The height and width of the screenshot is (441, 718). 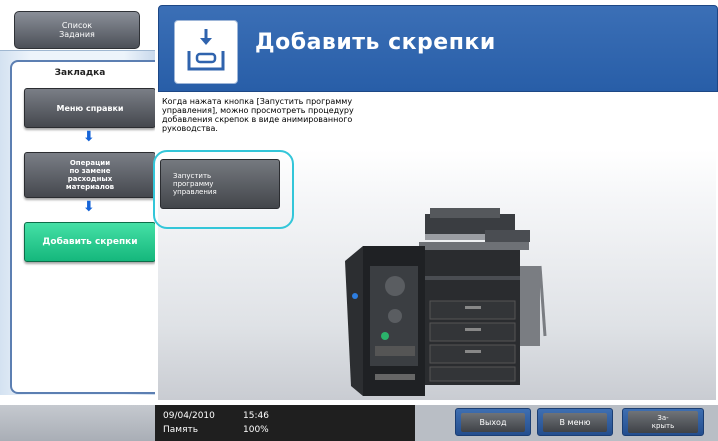 I want to click on start-guide-button: Запустить программу управления, so click(x=220, y=184).